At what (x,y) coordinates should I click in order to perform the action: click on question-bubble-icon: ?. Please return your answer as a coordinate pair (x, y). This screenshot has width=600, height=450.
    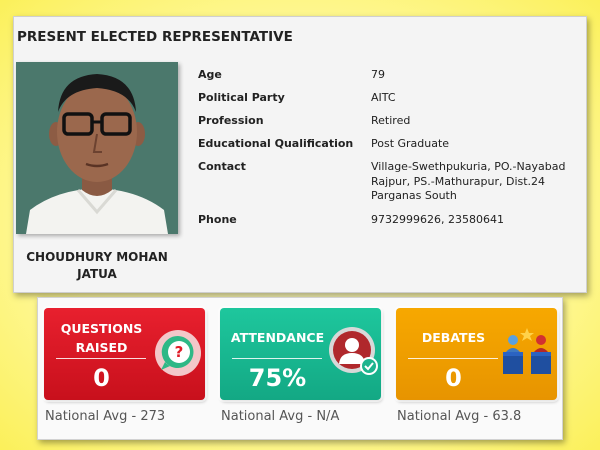
    Looking at the image, I should click on (178, 353).